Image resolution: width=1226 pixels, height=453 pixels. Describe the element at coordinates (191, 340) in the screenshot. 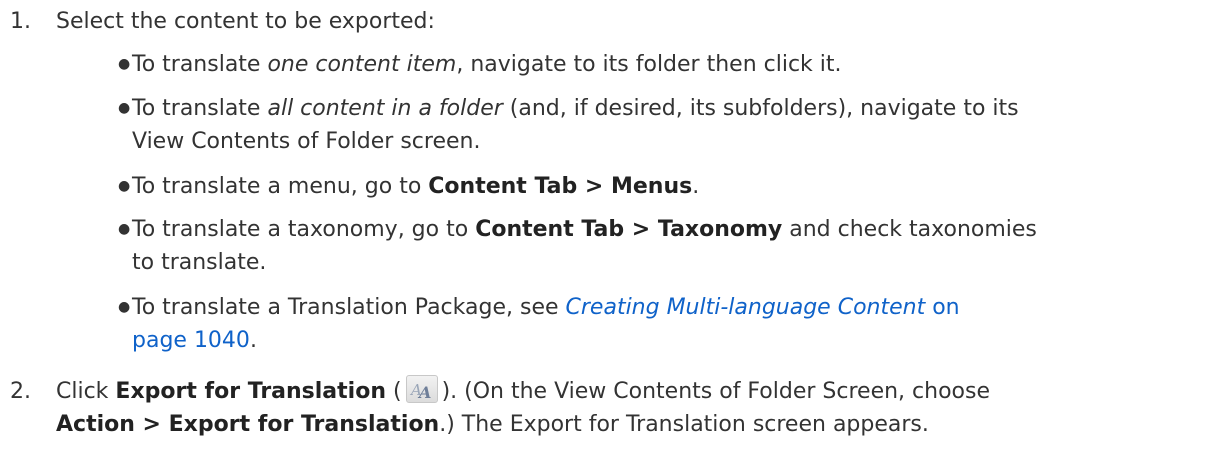

I see `page-reference-link: page 1040` at that location.